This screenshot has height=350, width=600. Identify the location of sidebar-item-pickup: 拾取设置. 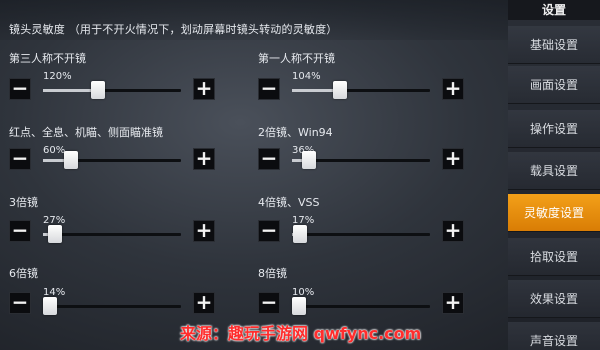
(554, 257).